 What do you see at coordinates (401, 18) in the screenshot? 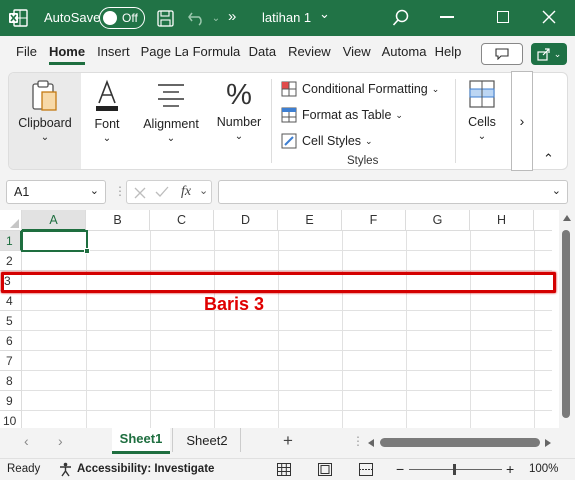
I see `search-icon` at bounding box center [401, 18].